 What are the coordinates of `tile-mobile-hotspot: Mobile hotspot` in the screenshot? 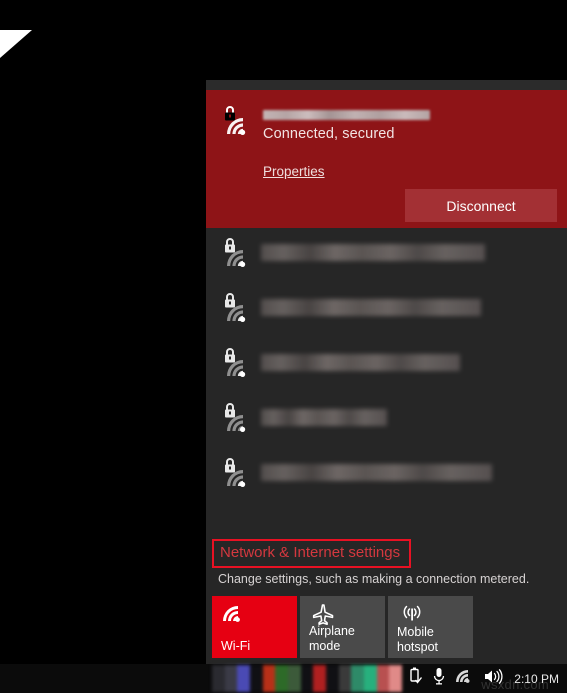 It's located at (430, 627).